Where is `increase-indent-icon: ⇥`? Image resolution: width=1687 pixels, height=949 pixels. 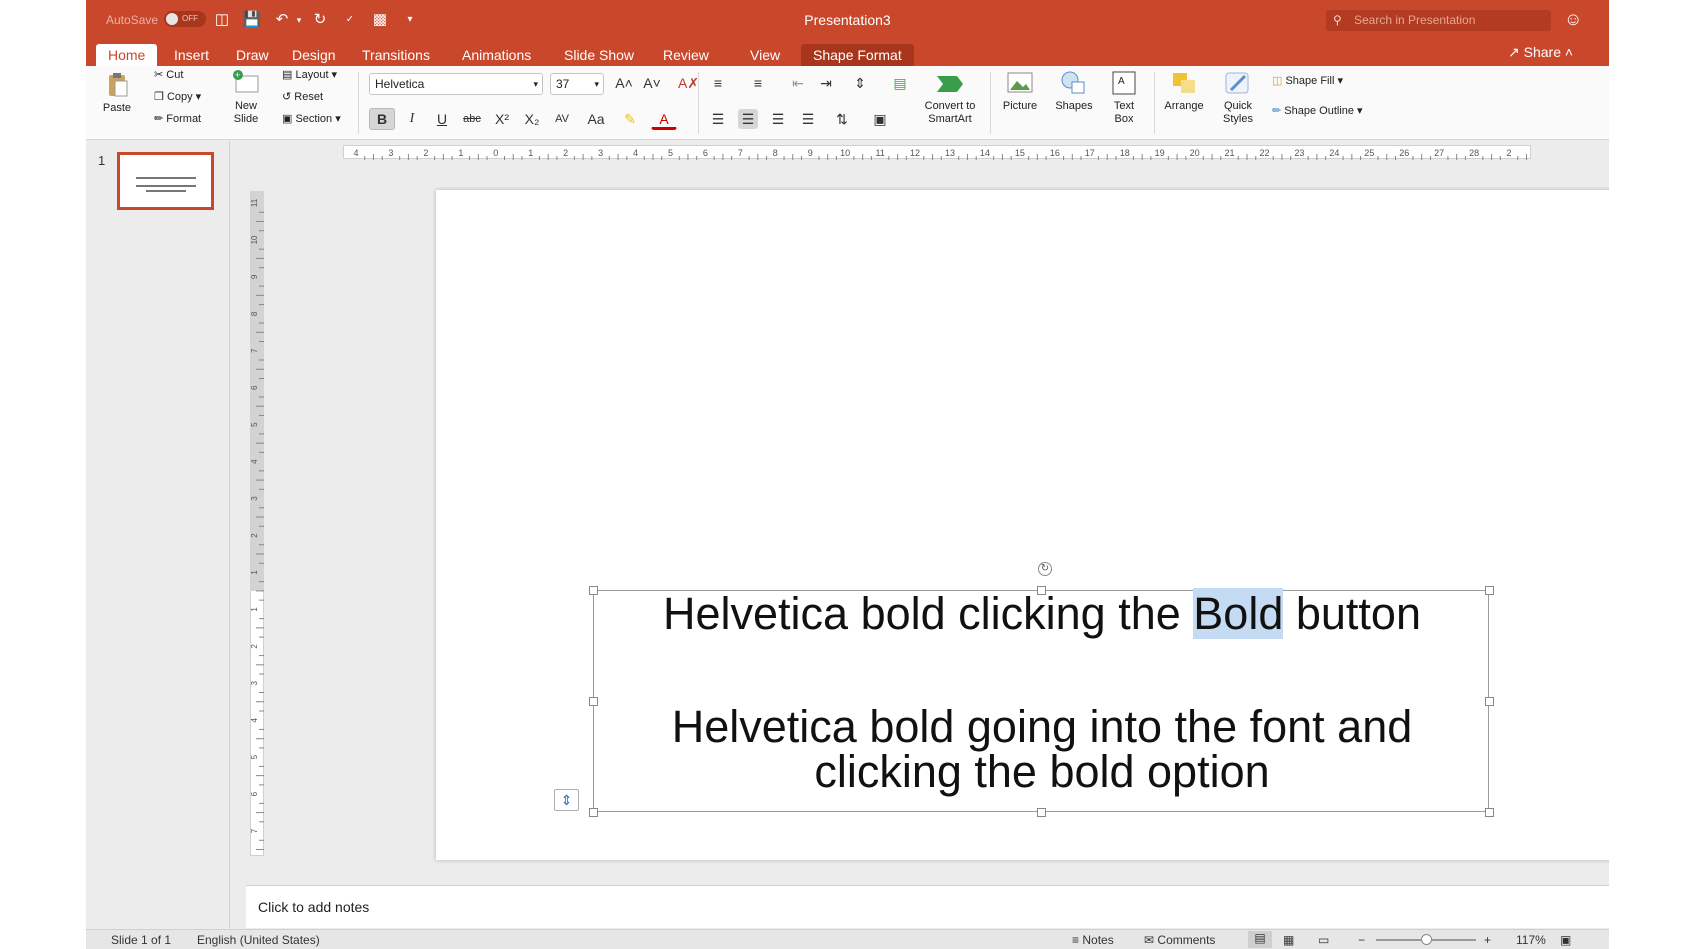 increase-indent-icon: ⇥ is located at coordinates (826, 83).